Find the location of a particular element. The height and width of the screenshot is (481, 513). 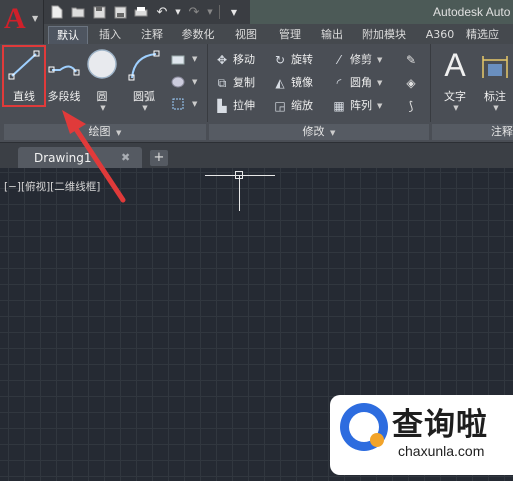

redo-dropdown-icon: ▼ is located at coordinates (210, 12).